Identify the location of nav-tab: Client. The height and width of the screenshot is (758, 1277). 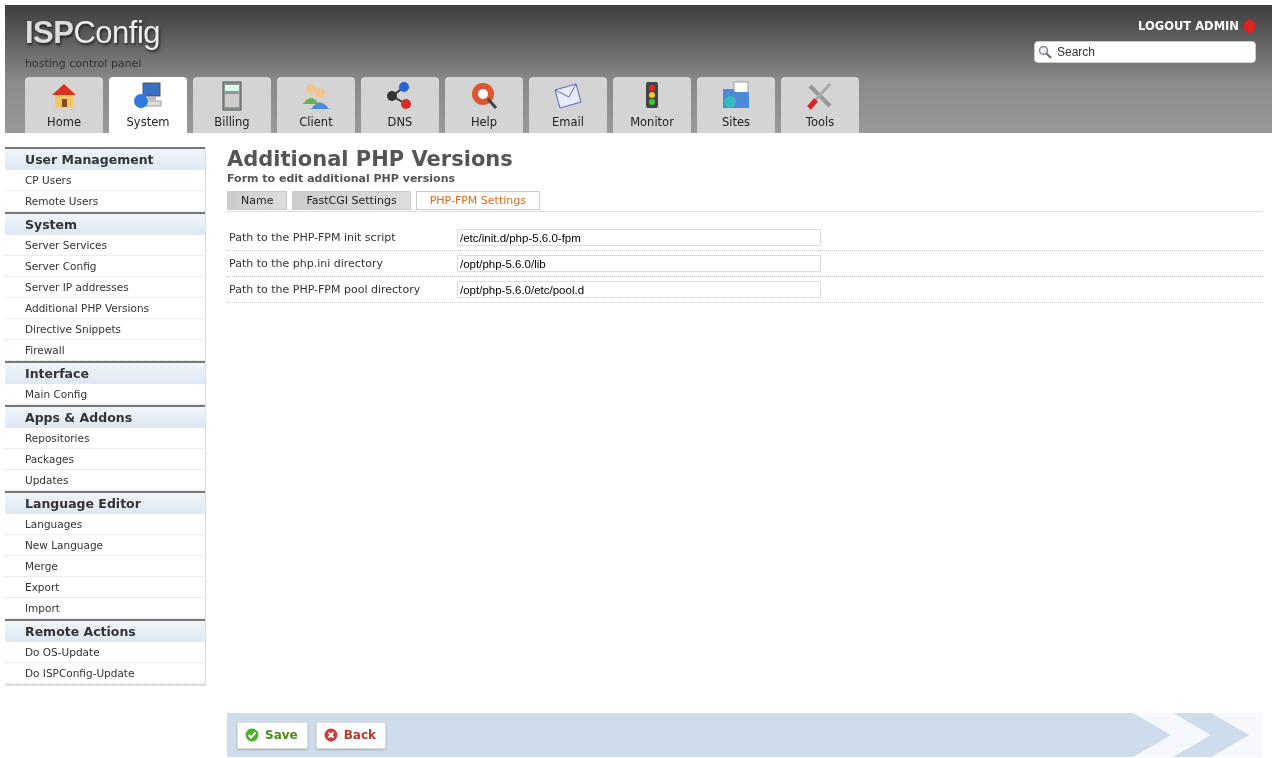
(316, 105).